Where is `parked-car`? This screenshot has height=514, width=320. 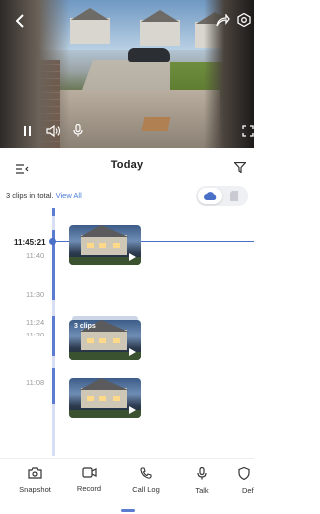 parked-car is located at coordinates (149, 55).